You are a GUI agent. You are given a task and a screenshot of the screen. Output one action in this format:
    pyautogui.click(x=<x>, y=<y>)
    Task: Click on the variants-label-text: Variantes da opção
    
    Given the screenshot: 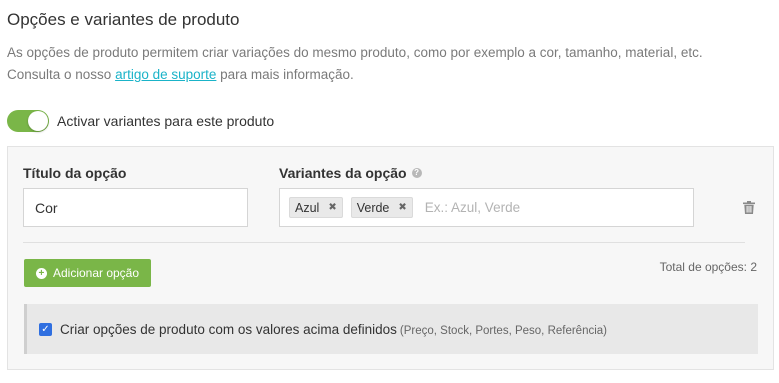 What is the action you would take?
    pyautogui.click(x=343, y=173)
    